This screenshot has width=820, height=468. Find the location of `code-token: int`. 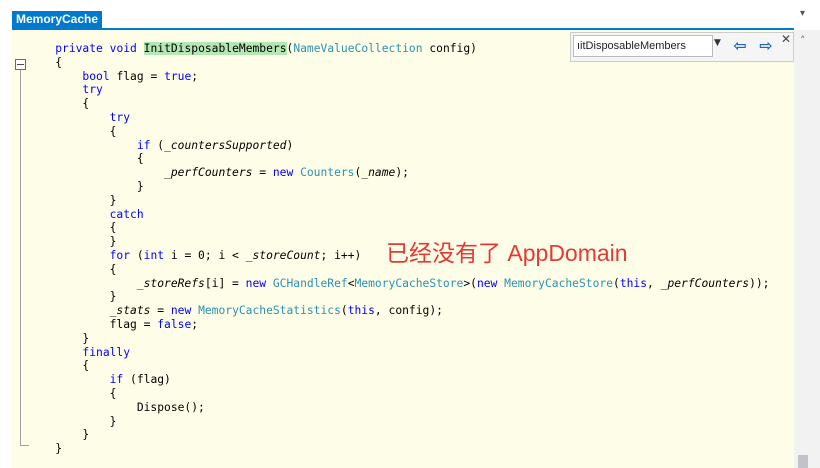

code-token: int is located at coordinates (154, 255).